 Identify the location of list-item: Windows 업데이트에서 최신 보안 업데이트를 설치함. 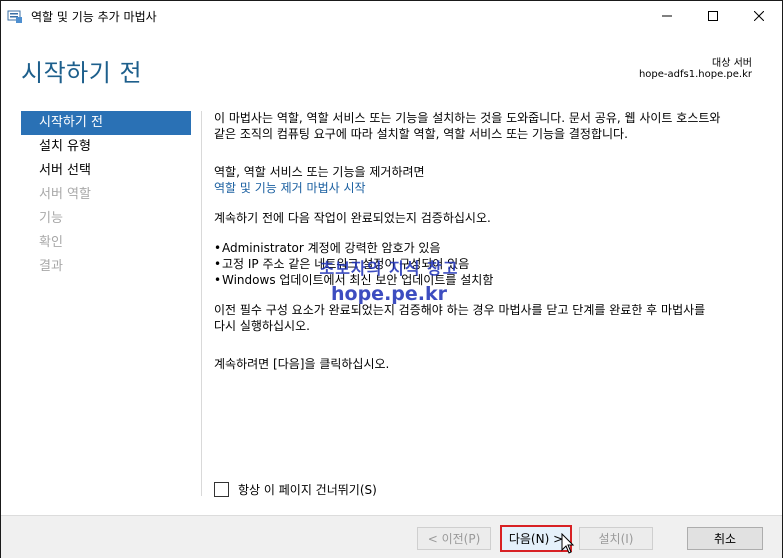
(489, 280).